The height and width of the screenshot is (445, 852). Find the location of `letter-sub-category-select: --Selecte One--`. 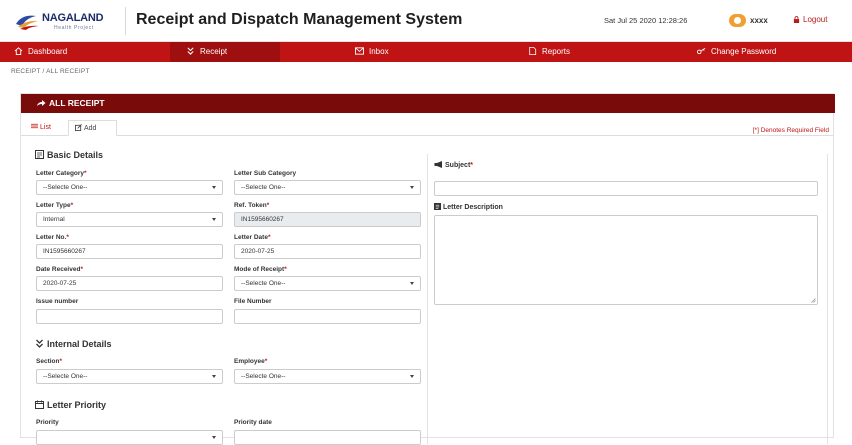

letter-sub-category-select: --Selecte One-- is located at coordinates (327, 187).